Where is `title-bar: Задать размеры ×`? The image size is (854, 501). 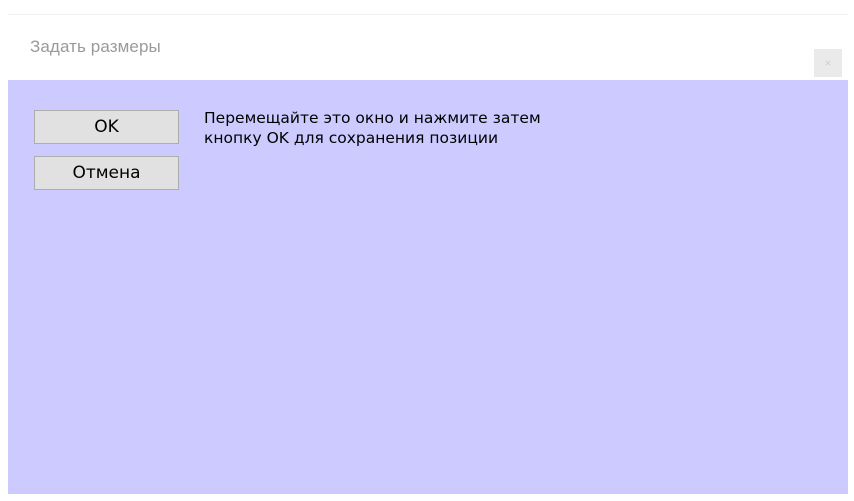
title-bar: Задать размеры × is located at coordinates (428, 47).